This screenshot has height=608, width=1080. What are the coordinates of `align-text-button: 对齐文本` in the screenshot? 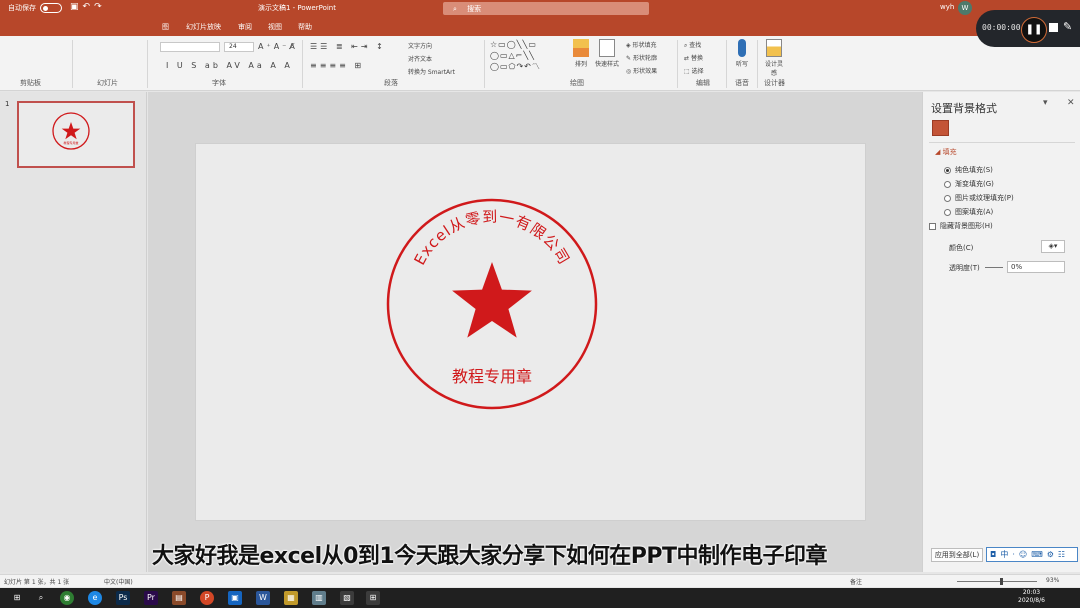 It's located at (420, 58).